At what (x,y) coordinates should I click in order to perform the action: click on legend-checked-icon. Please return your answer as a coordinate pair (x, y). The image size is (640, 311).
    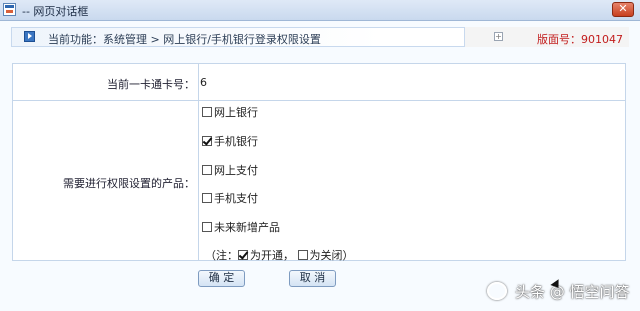
    Looking at the image, I should click on (243, 255).